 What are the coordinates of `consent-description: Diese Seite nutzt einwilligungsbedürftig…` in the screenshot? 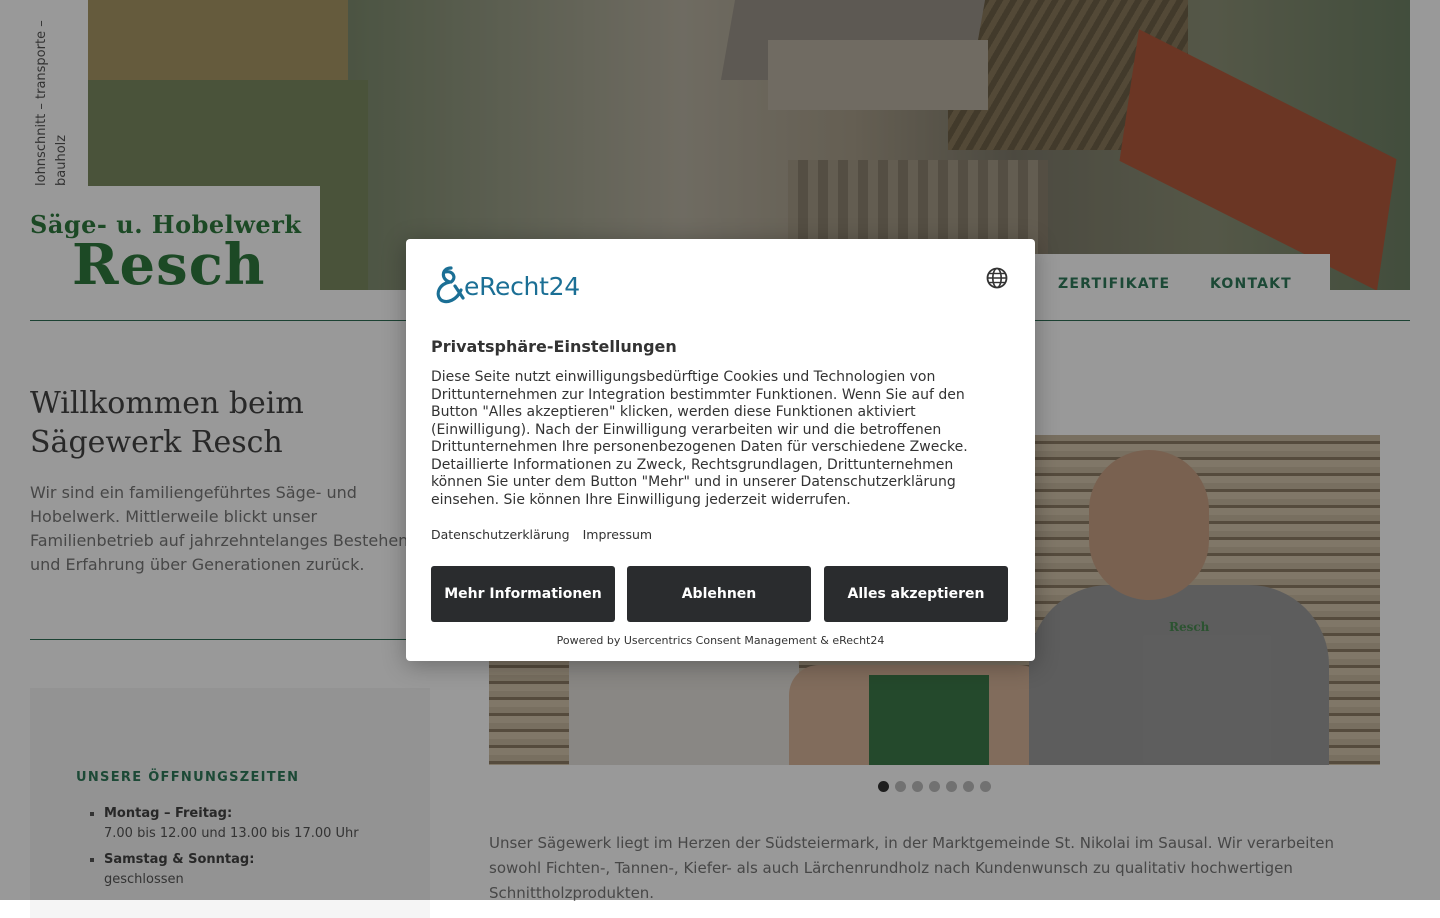 It's located at (699, 438).